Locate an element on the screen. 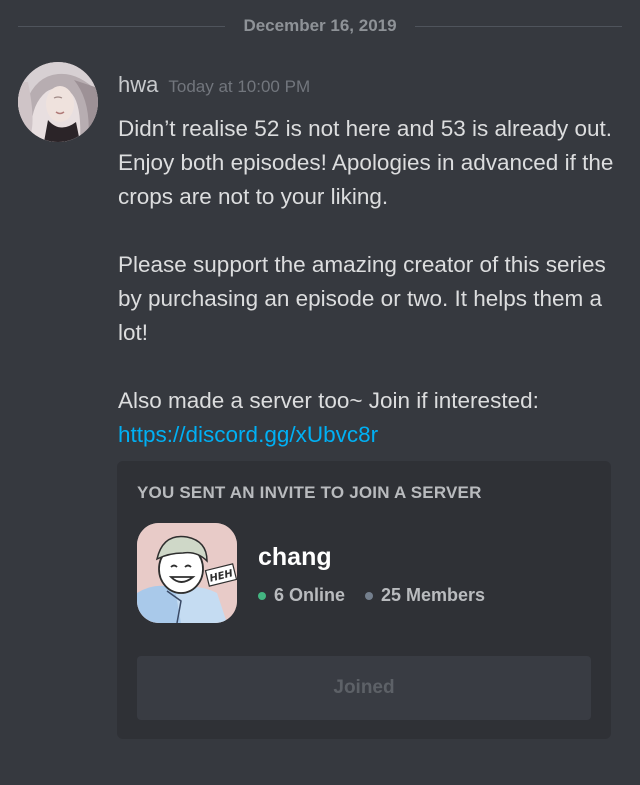  divider-line-left is located at coordinates (122, 26).